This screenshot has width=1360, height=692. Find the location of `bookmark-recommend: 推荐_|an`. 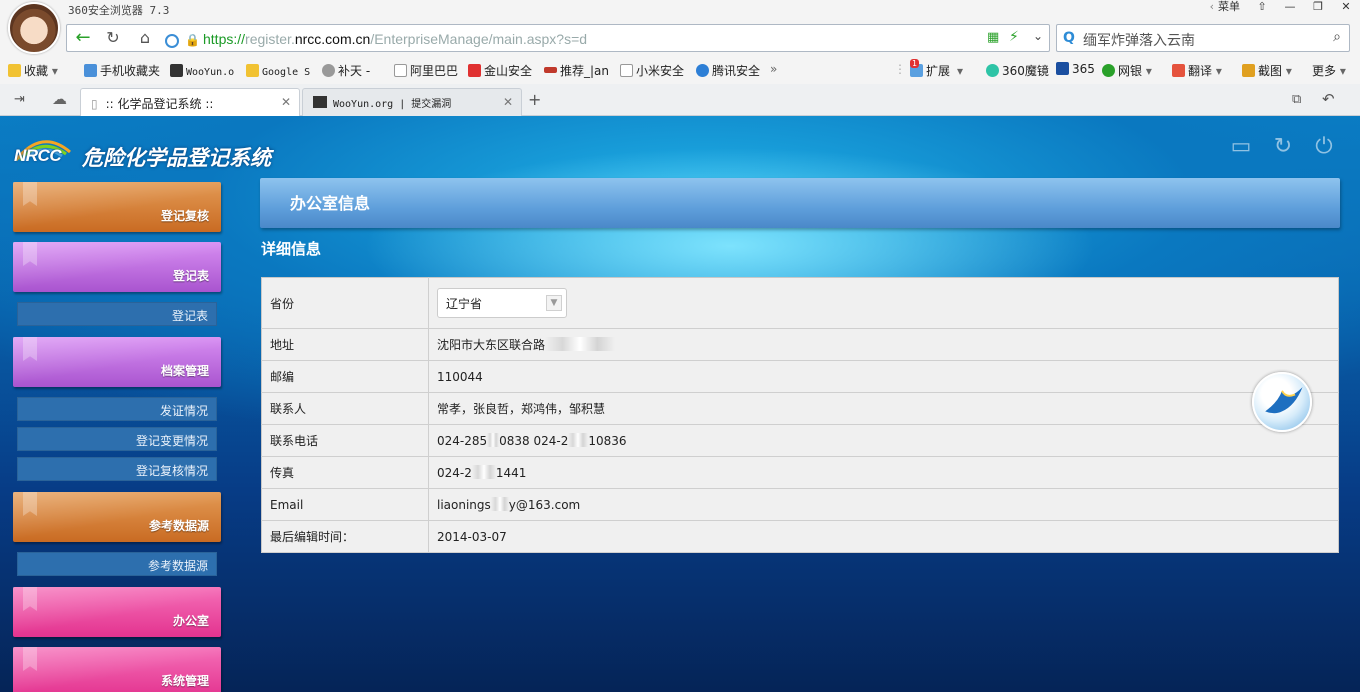

bookmark-recommend: 推荐_|an is located at coordinates (576, 70).